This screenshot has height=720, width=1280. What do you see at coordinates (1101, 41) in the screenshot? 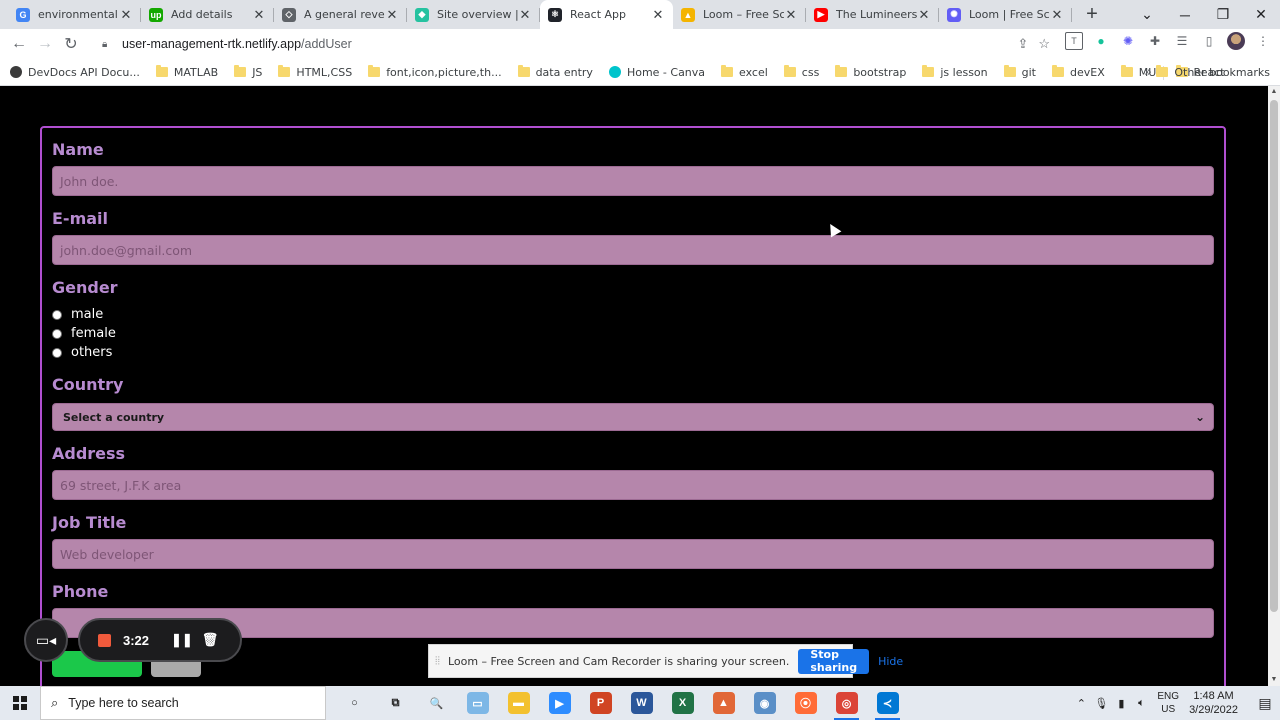
I see `grammarly-extension-icon: ●` at bounding box center [1101, 41].